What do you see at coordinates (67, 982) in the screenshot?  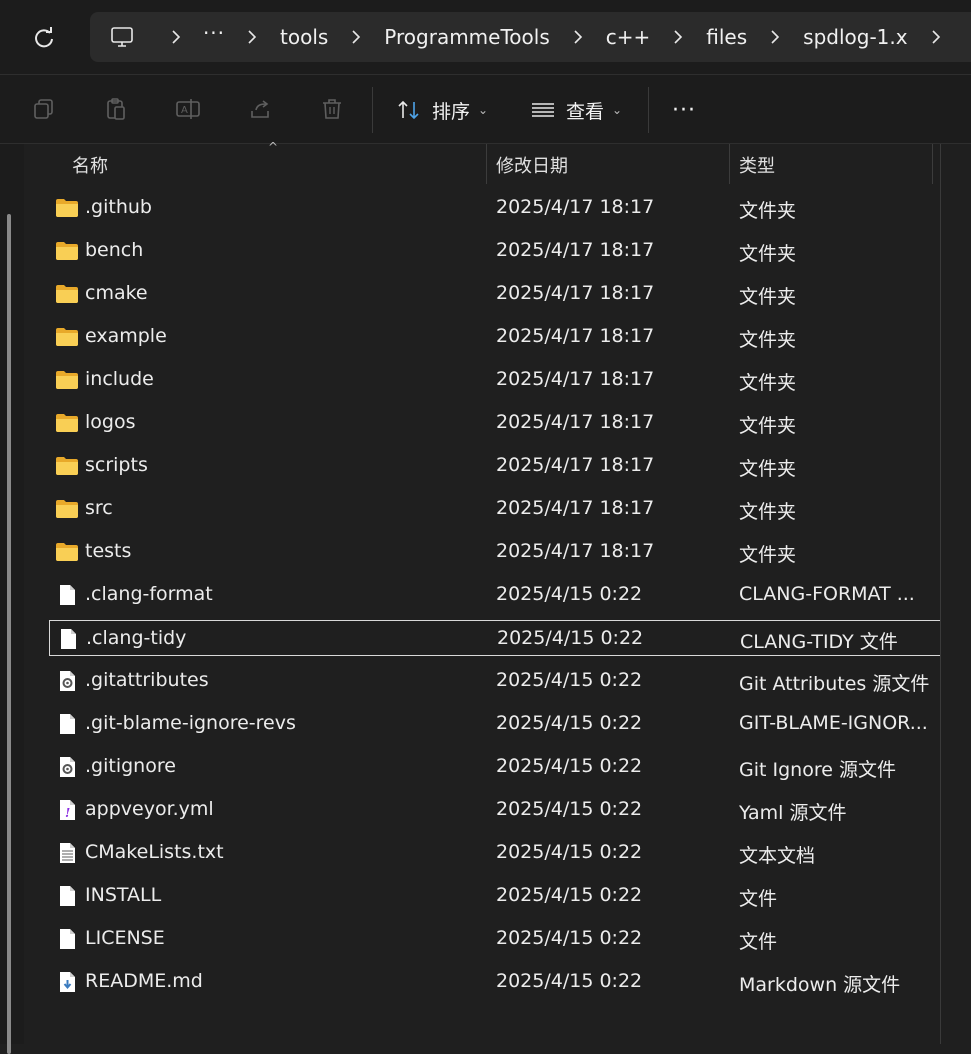 I see `markdown-file-icon` at bounding box center [67, 982].